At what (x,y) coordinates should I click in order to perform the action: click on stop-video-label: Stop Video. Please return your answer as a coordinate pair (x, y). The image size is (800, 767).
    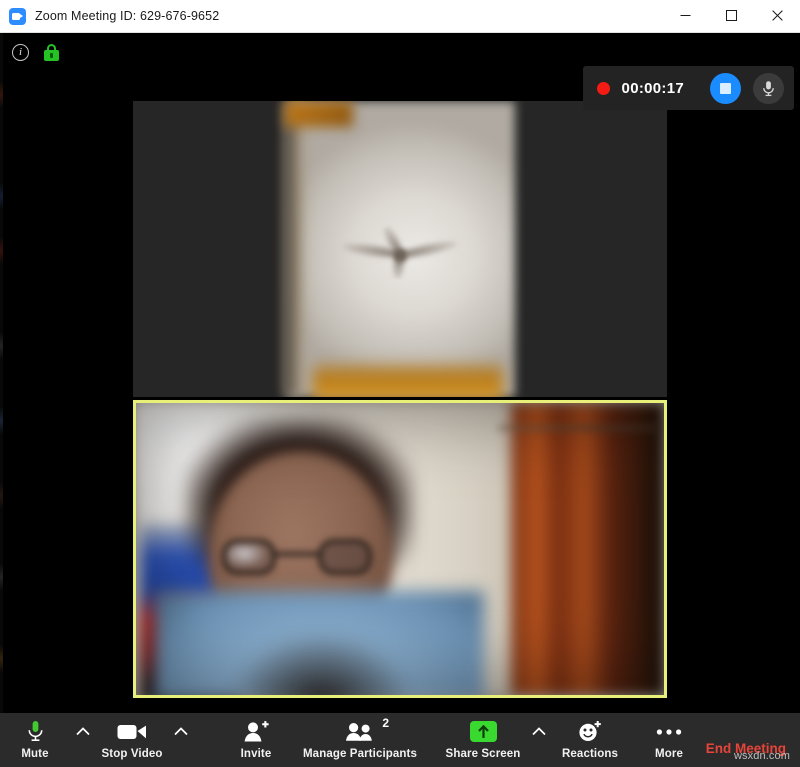
    Looking at the image, I should click on (132, 754).